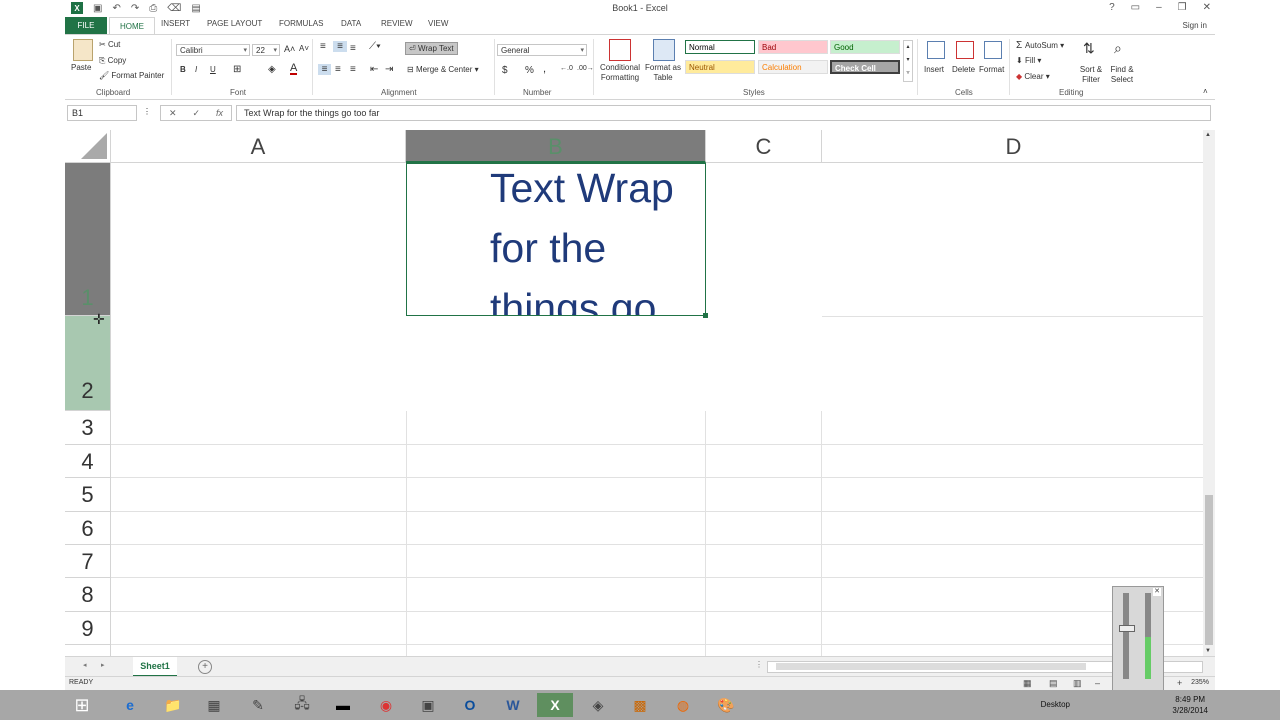  Describe the element at coordinates (683, 705) in the screenshot. I see `firefox-icon: ◍` at that location.